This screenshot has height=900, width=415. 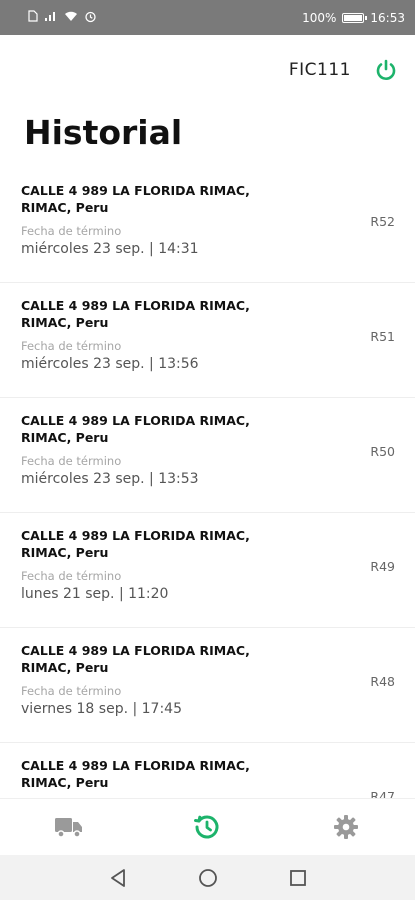 What do you see at coordinates (62, 18) in the screenshot?
I see `status-icons-left` at bounding box center [62, 18].